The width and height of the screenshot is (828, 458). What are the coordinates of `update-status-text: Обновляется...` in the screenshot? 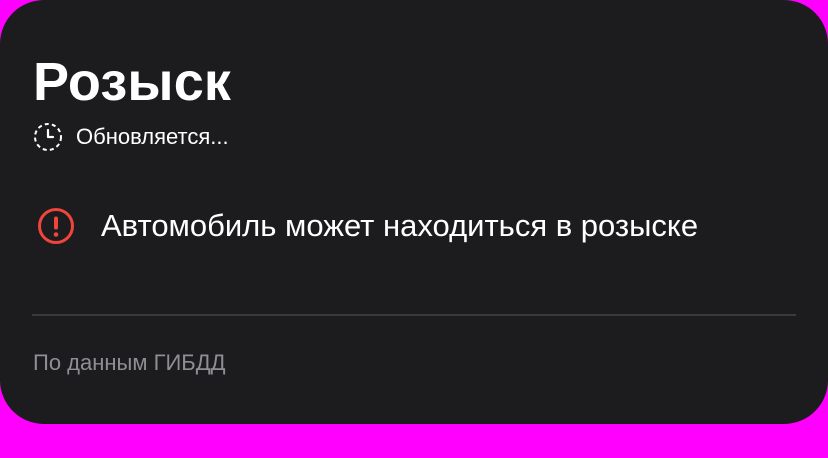 It's located at (152, 136).